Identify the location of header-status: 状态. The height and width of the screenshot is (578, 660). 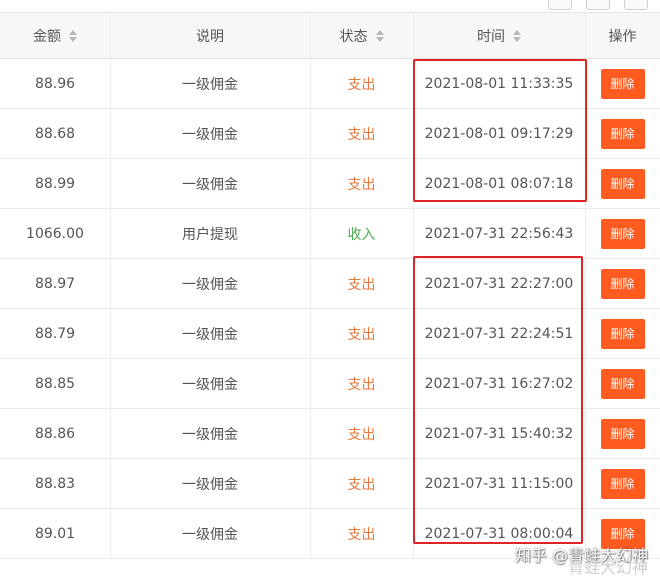
(361, 35).